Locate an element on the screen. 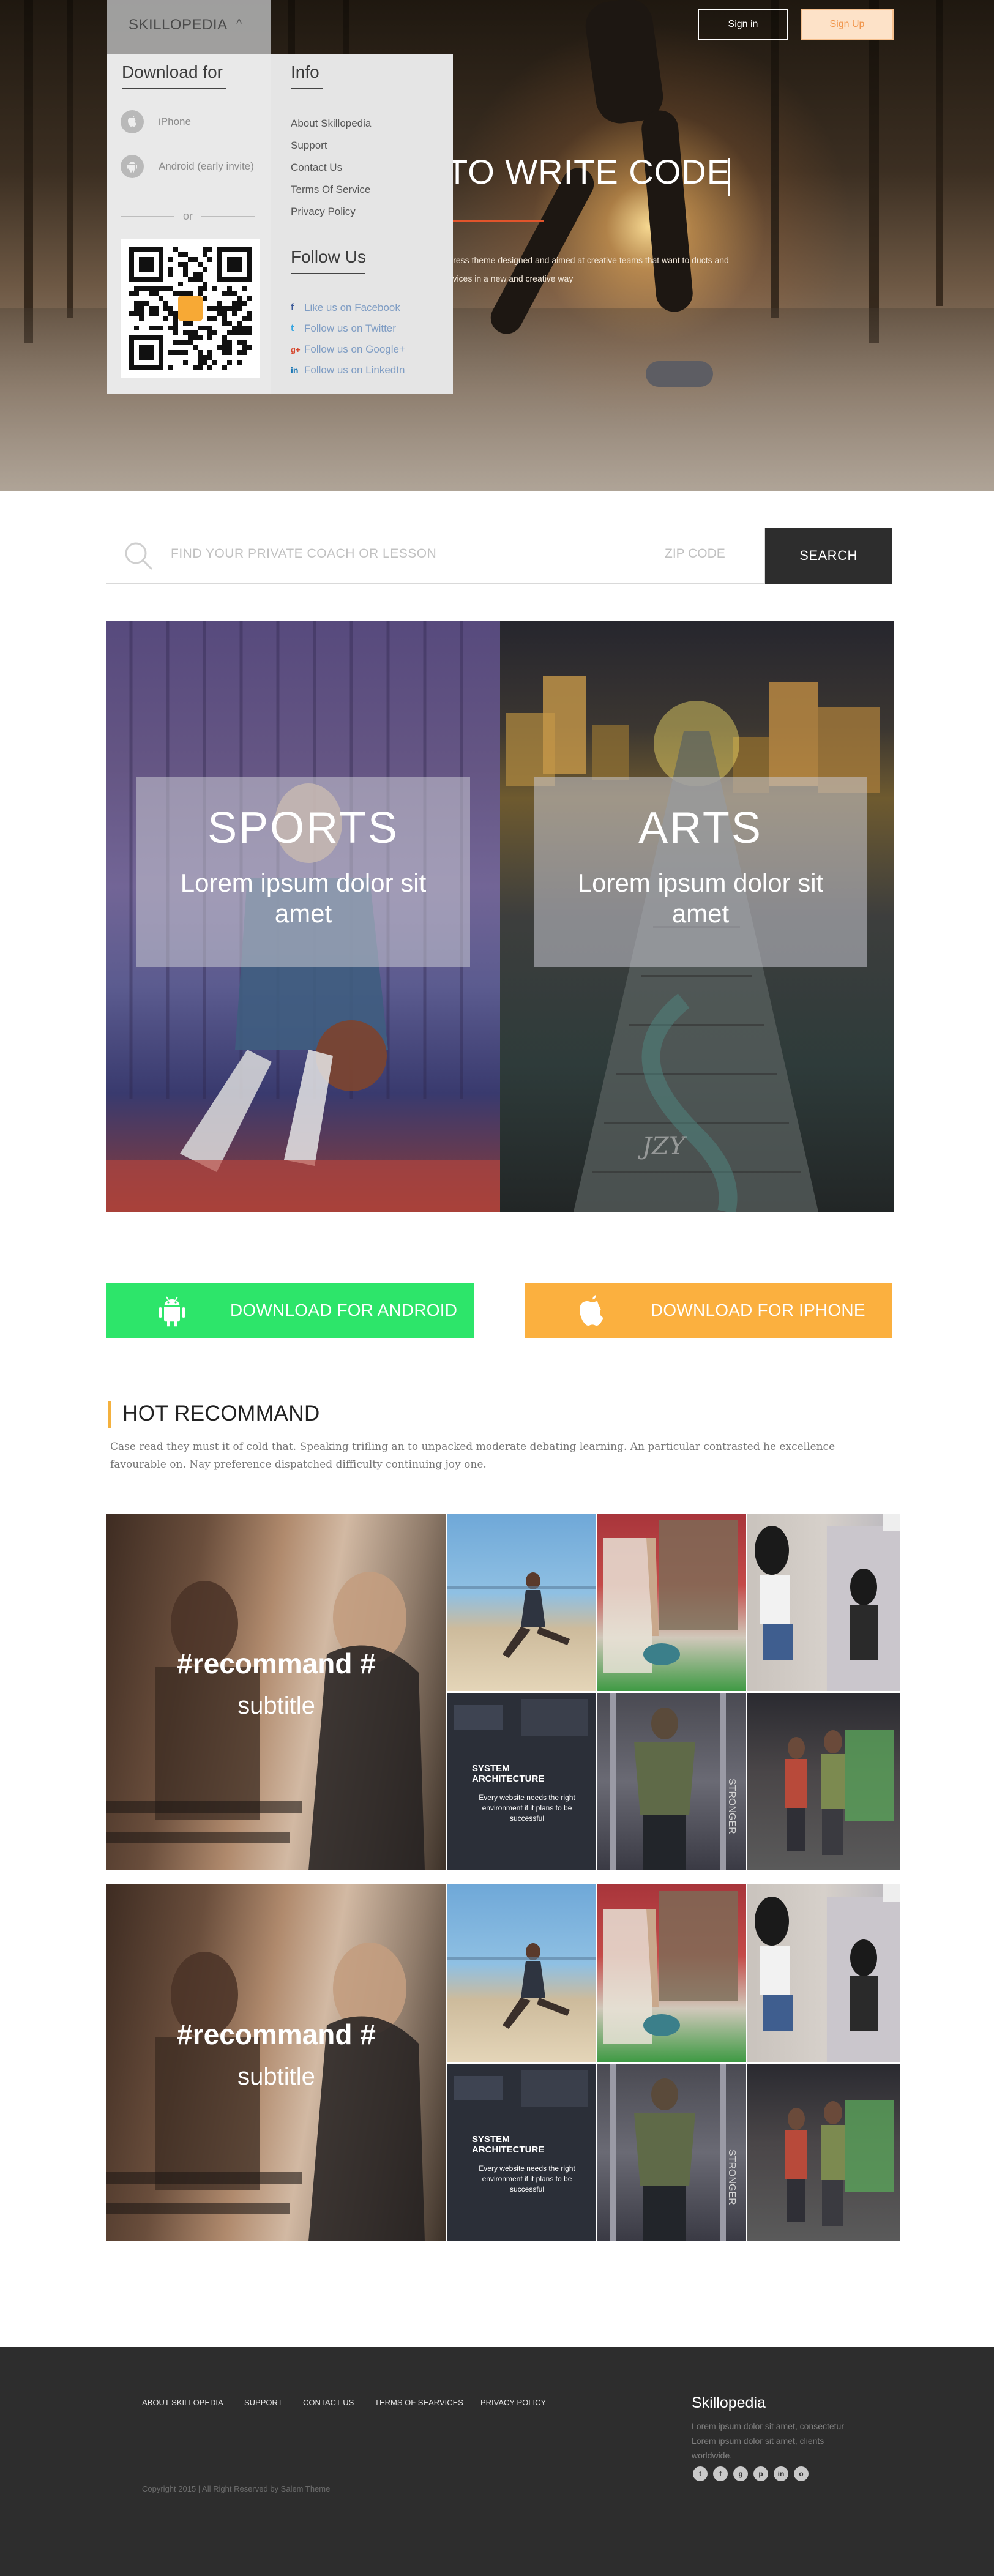 Image resolution: width=994 pixels, height=2576 pixels. brand-menu-toggle: SKILLOPEDIA ^ is located at coordinates (189, 27).